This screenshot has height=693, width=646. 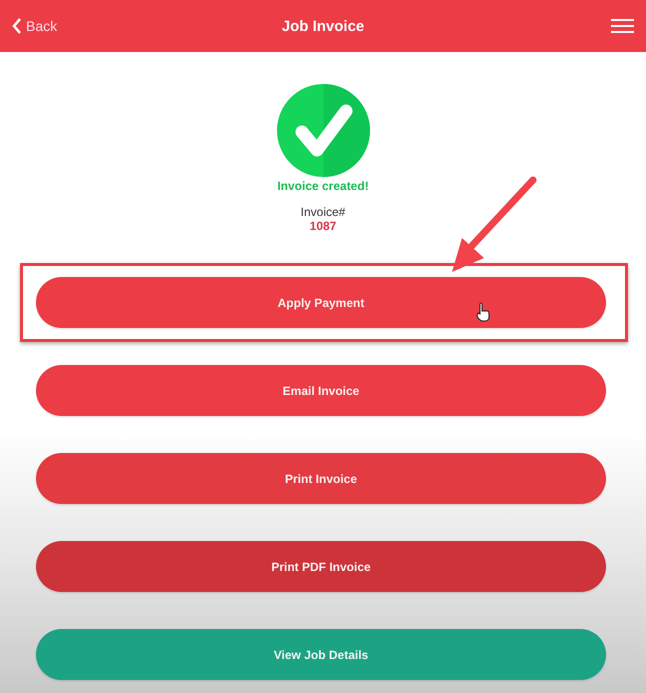 I want to click on chevron-left-icon, so click(x=17, y=26).